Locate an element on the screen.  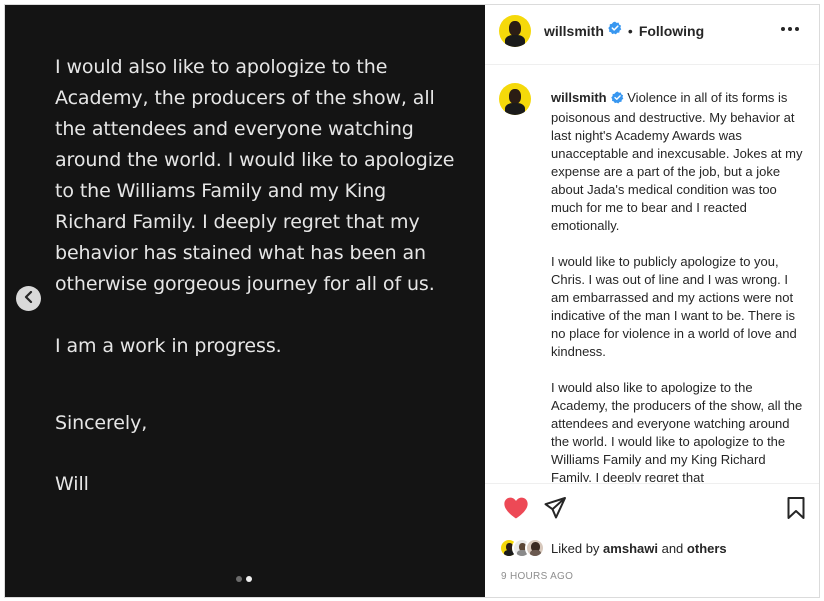
caption-username: willsmith is located at coordinates (579, 97).